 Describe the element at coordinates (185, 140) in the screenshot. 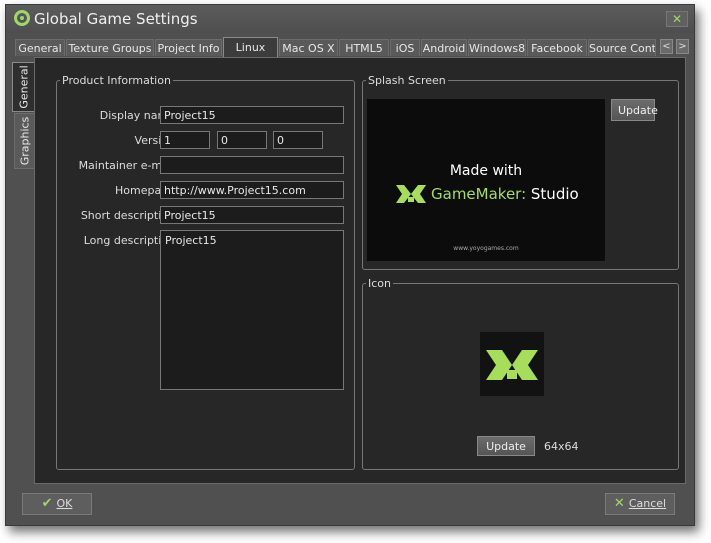

I see `version-major-input` at that location.